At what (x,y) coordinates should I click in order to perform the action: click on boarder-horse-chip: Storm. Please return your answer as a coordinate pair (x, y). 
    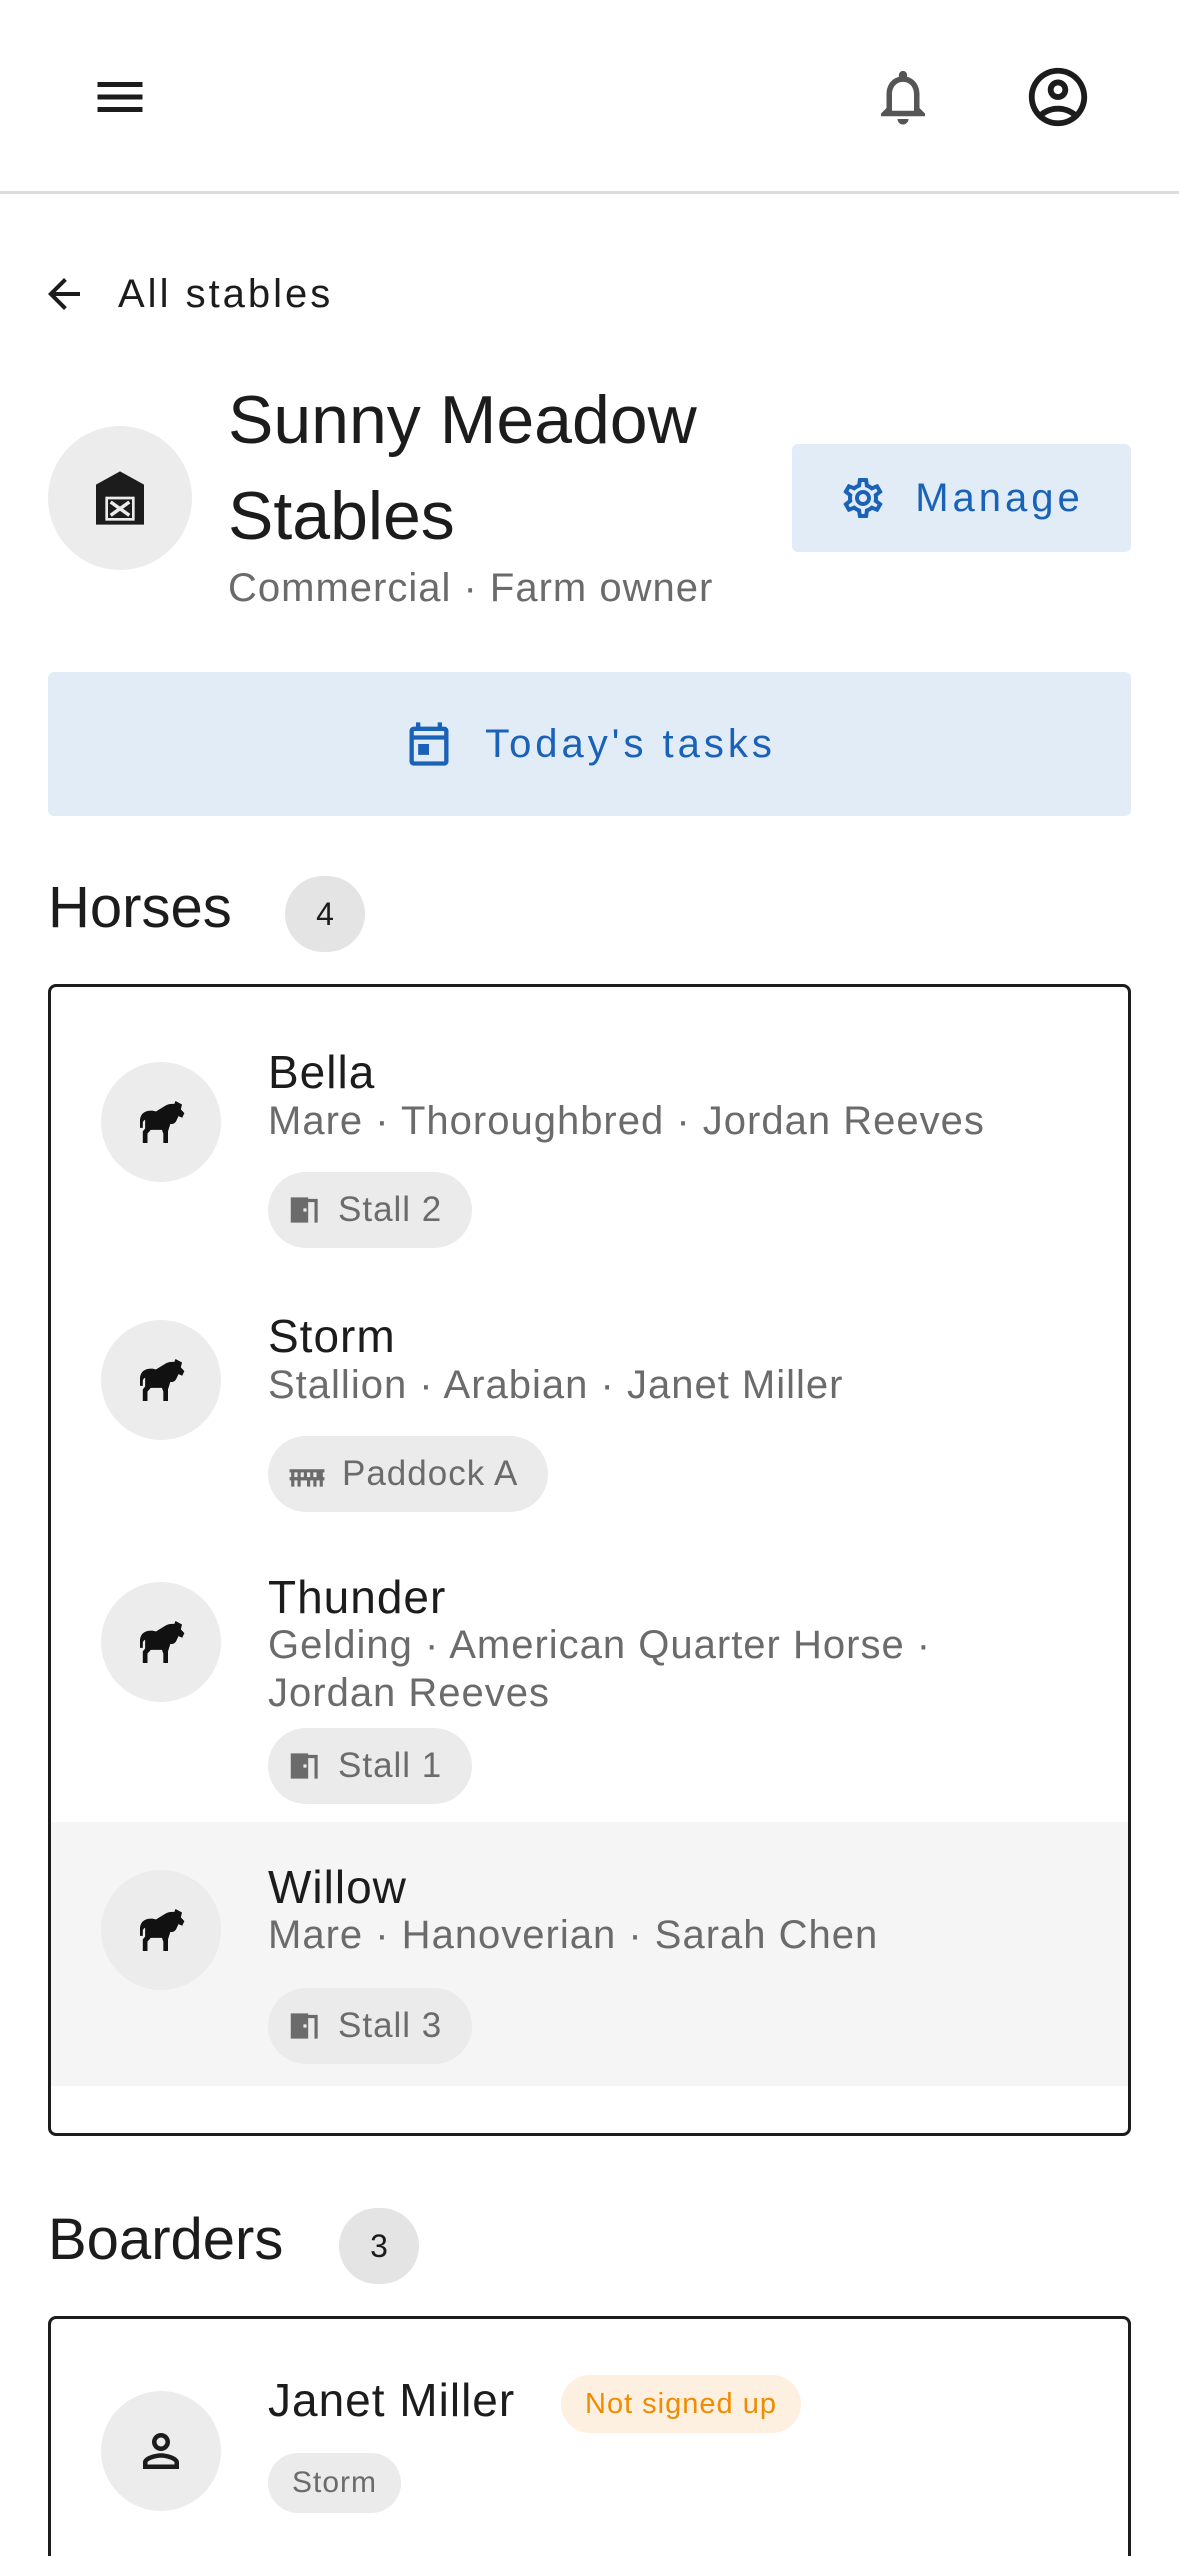
    Looking at the image, I should click on (335, 2483).